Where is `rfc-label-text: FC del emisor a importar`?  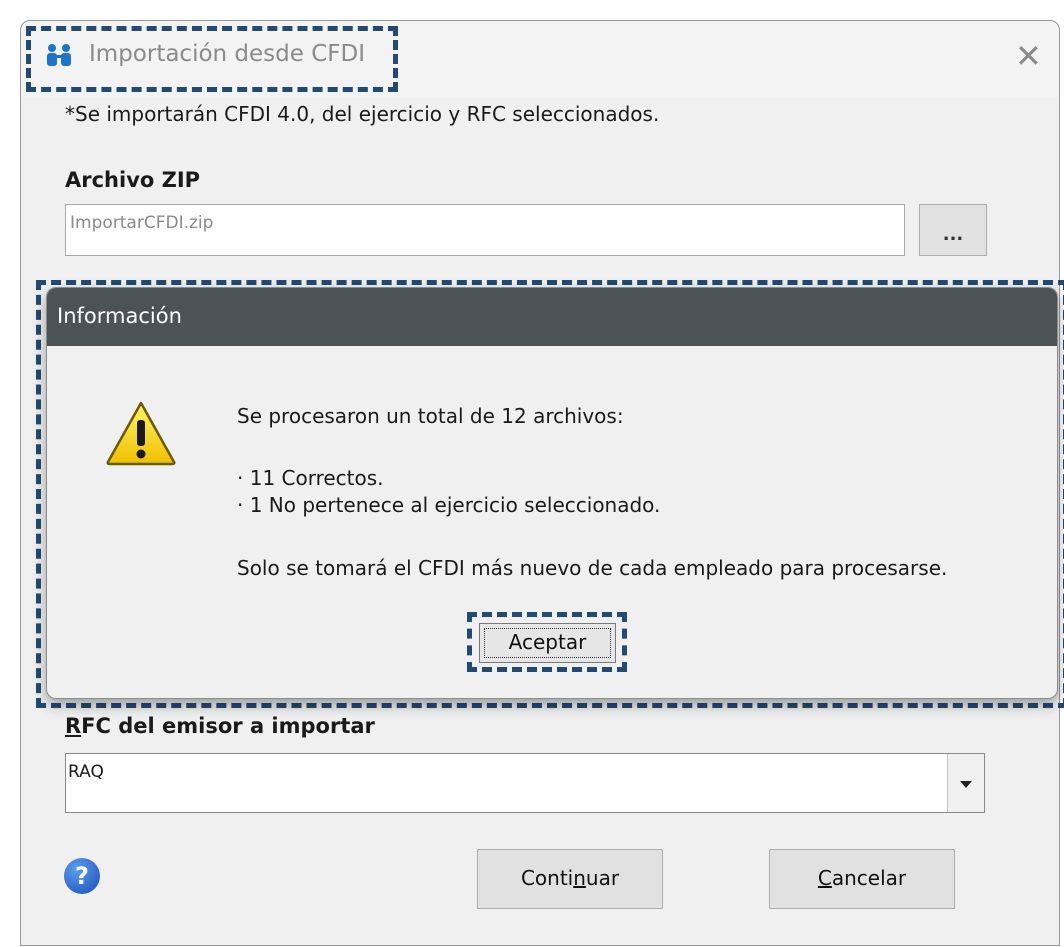 rfc-label-text: FC del emisor a importar is located at coordinates (228, 726).